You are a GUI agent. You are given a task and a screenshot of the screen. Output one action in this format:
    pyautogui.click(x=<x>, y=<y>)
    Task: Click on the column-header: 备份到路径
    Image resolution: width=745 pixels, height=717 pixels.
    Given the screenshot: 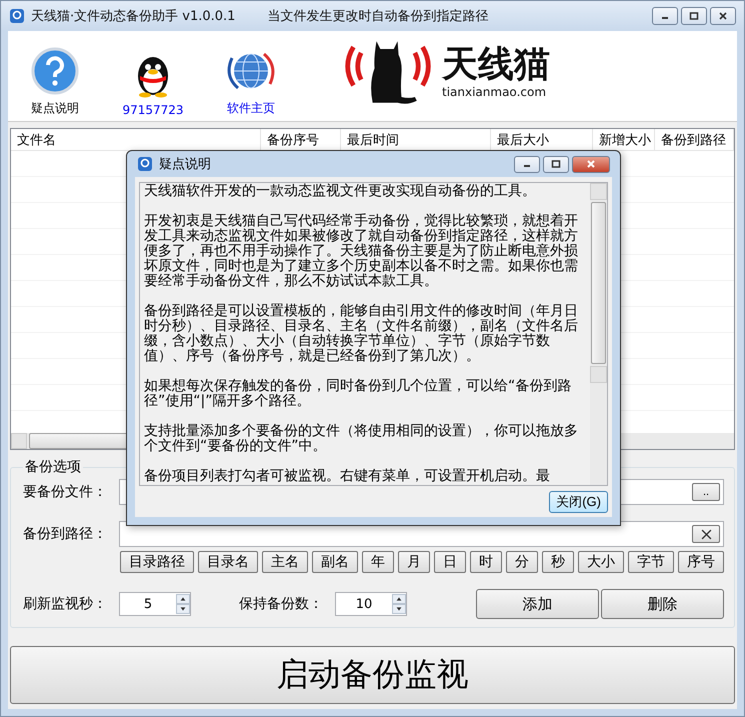 What is the action you would take?
    pyautogui.click(x=694, y=139)
    